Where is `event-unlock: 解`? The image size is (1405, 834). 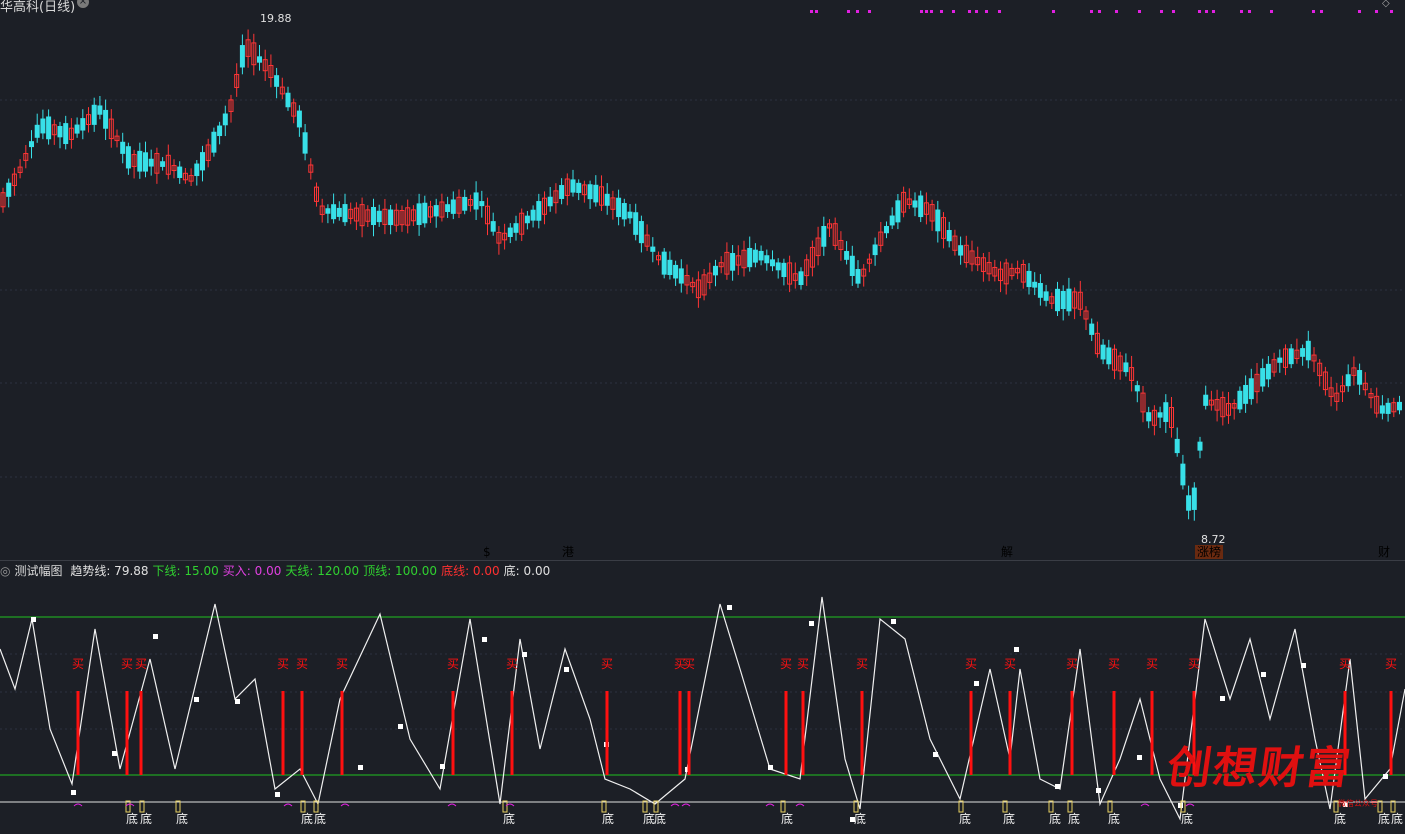 event-unlock: 解 is located at coordinates (1007, 552).